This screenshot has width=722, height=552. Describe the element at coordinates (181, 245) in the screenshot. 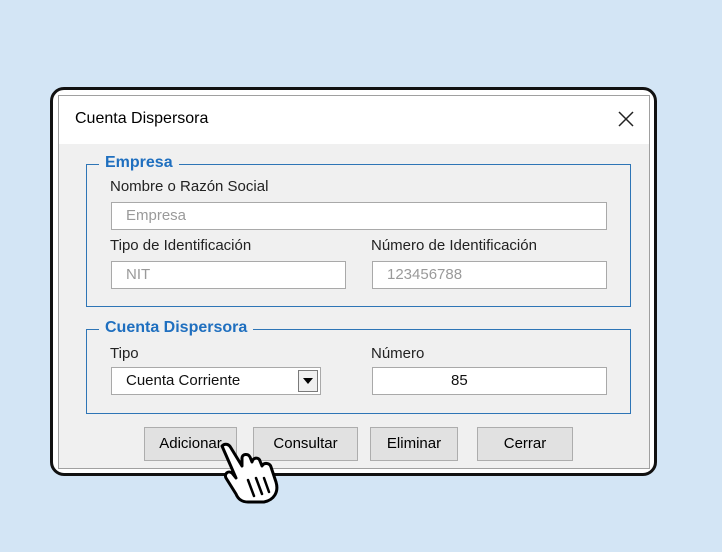

I see `tipo-identificacion-label: Tipo de Identificación` at that location.